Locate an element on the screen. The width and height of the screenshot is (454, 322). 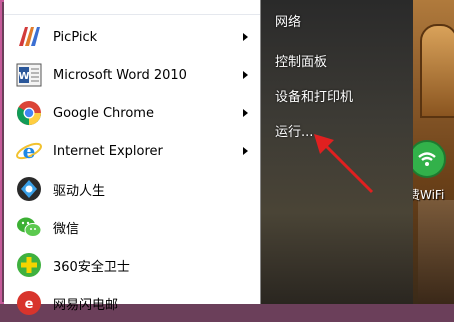
wifi-app-label: 费WiFi is located at coordinates (426, 195).